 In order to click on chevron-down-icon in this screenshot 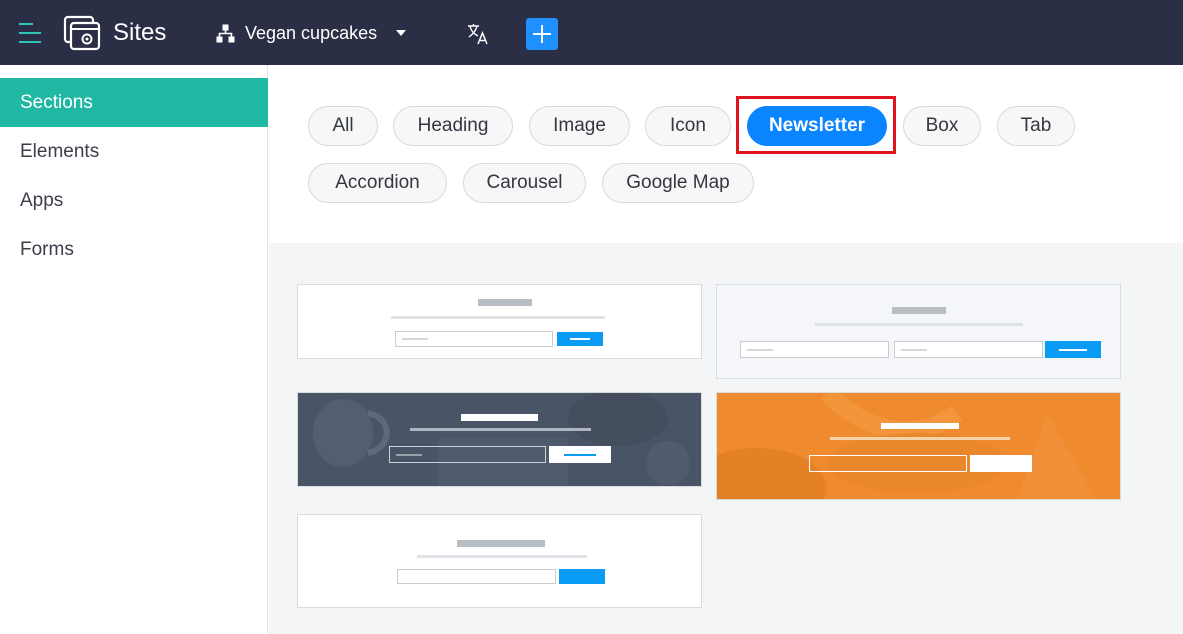, I will do `click(401, 33)`.